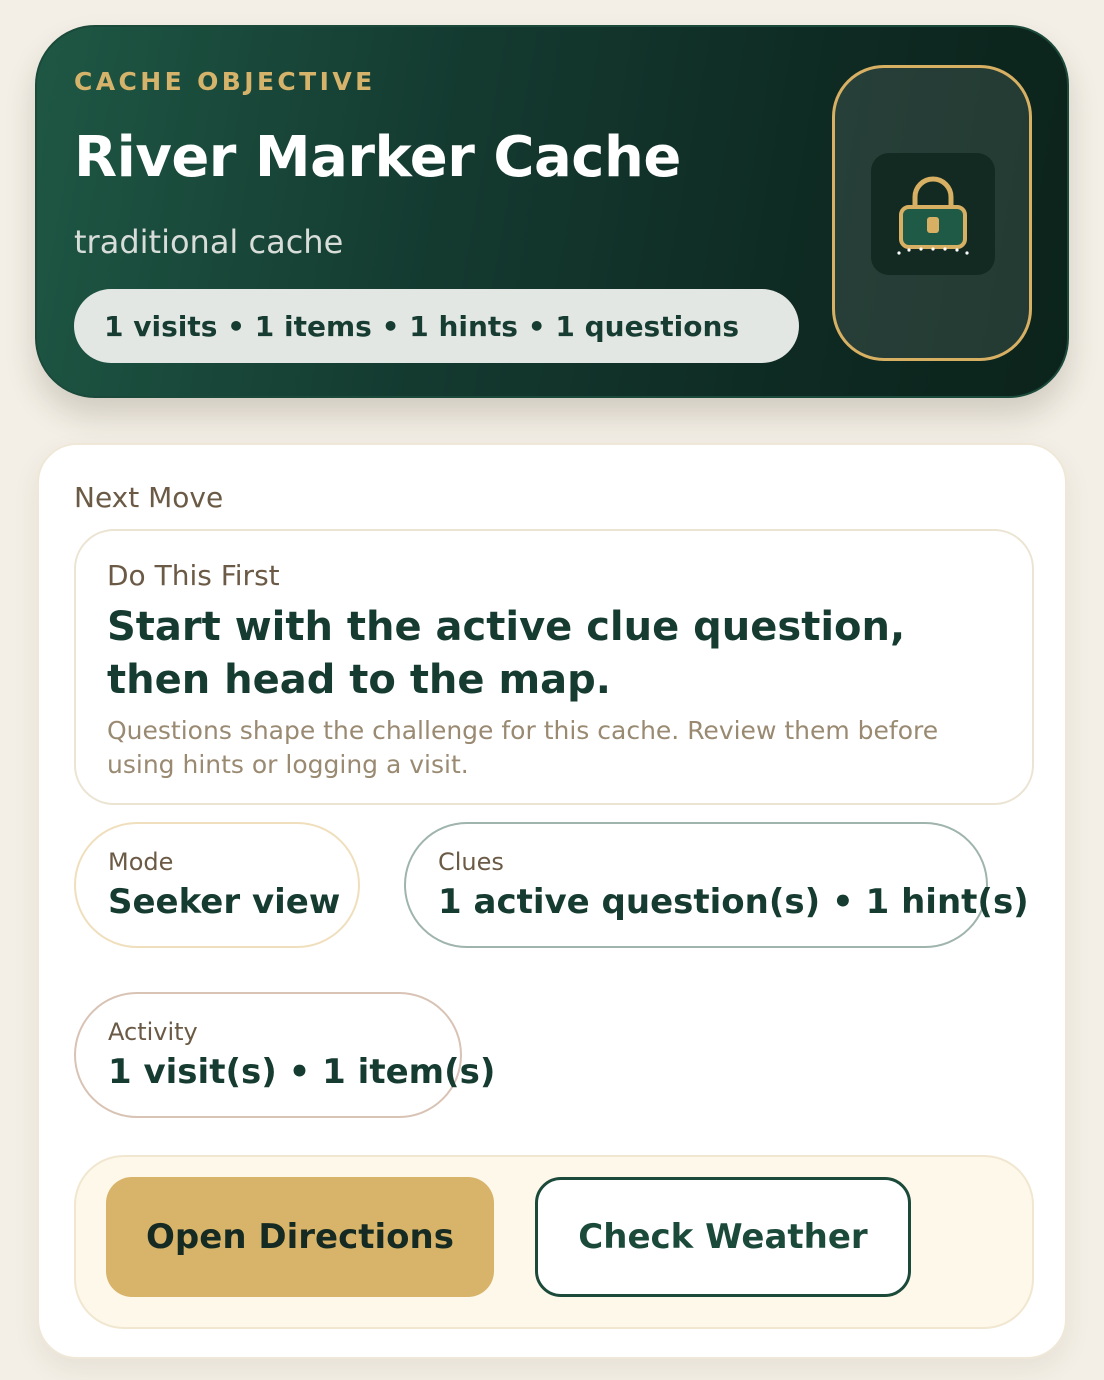 The height and width of the screenshot is (1380, 1104). Describe the element at coordinates (149, 497) in the screenshot. I see `next-move-heading: Next Move` at that location.